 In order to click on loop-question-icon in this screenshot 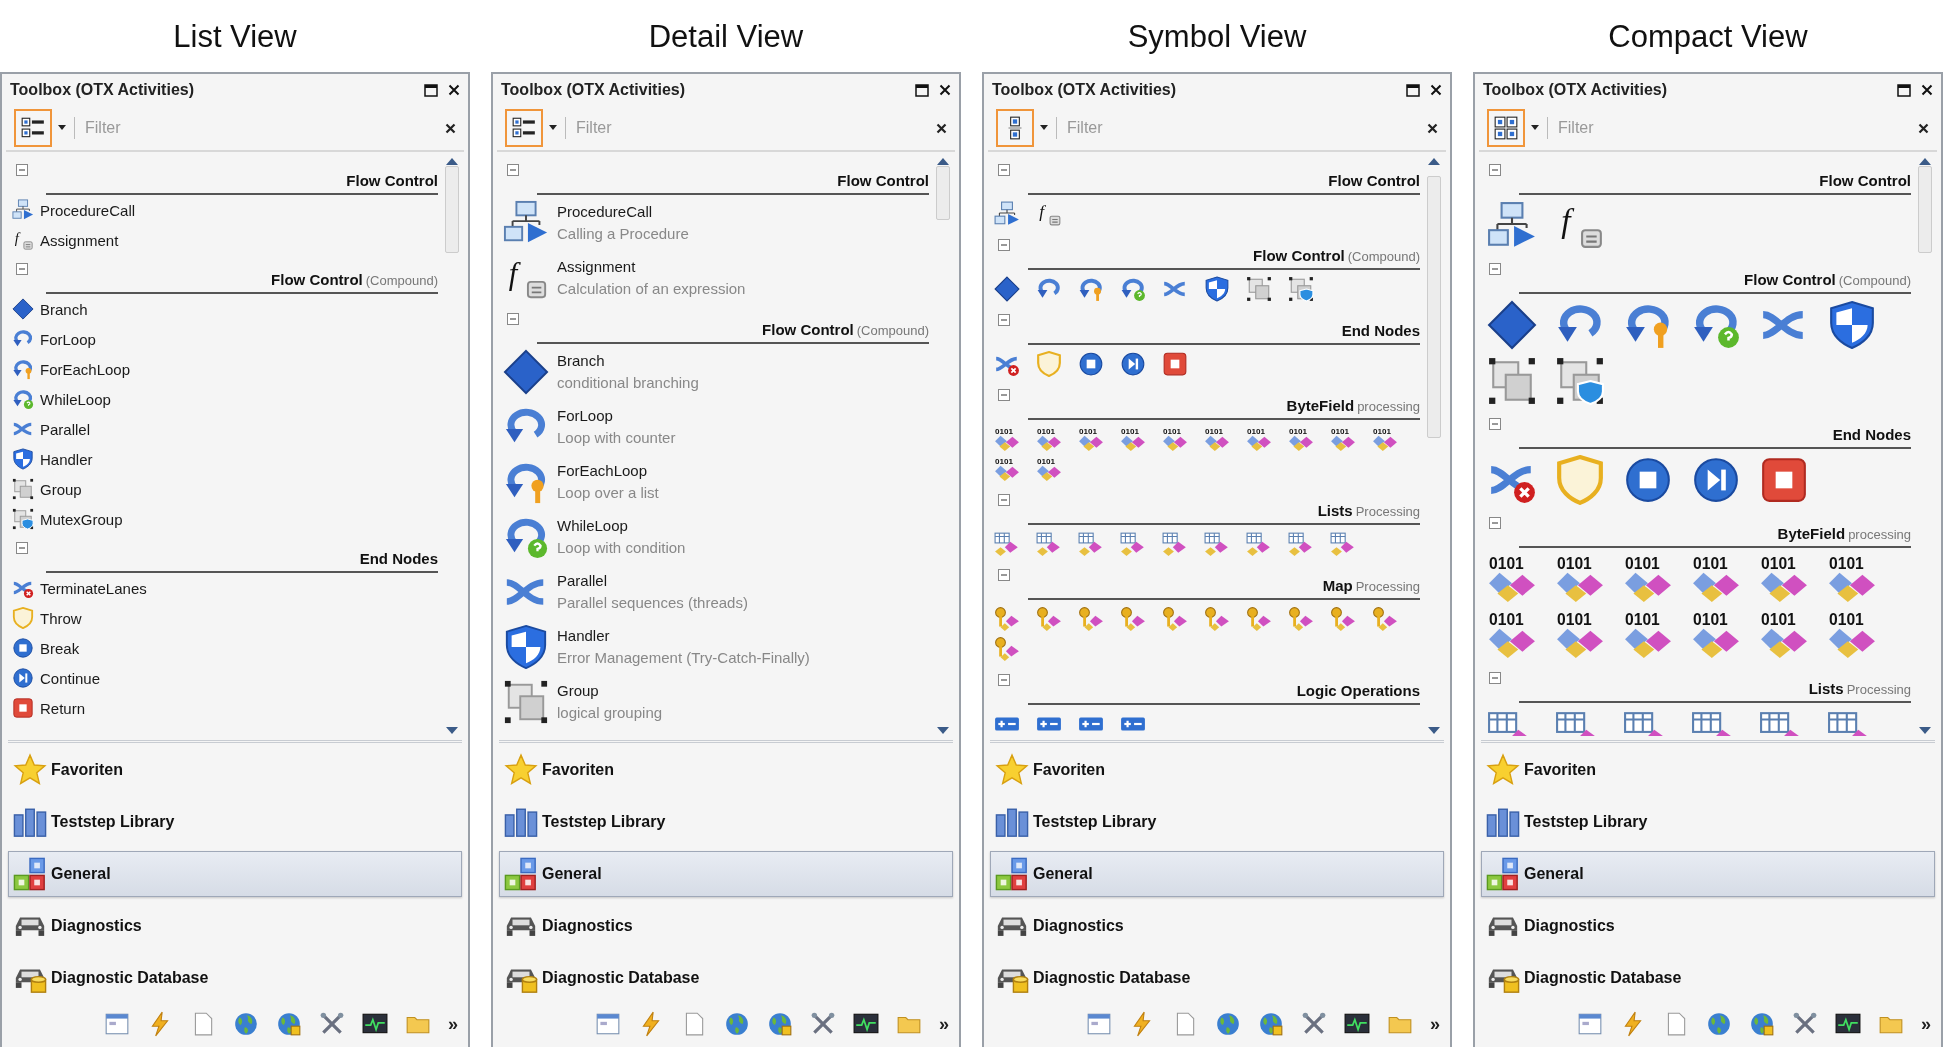, I will do `click(1133, 289)`.